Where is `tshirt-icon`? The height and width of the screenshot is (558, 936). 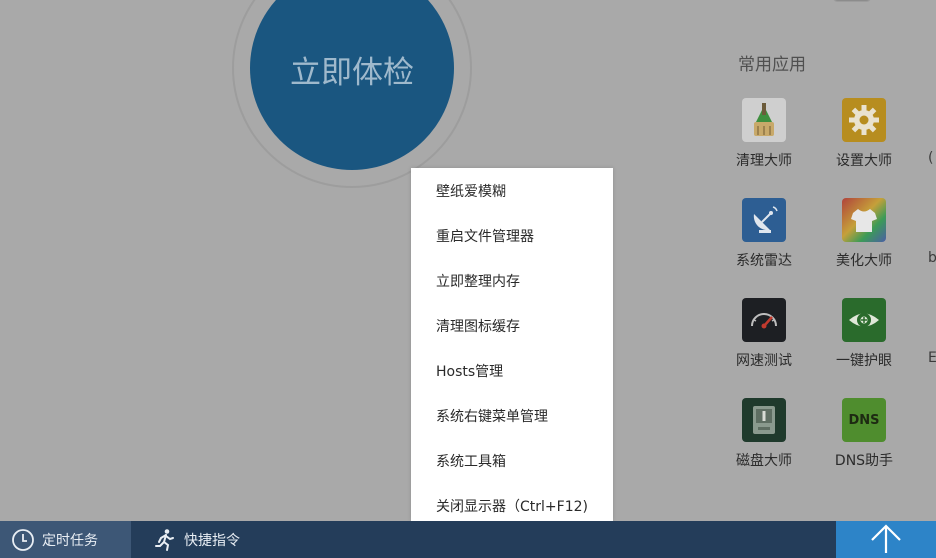
tshirt-icon is located at coordinates (864, 220).